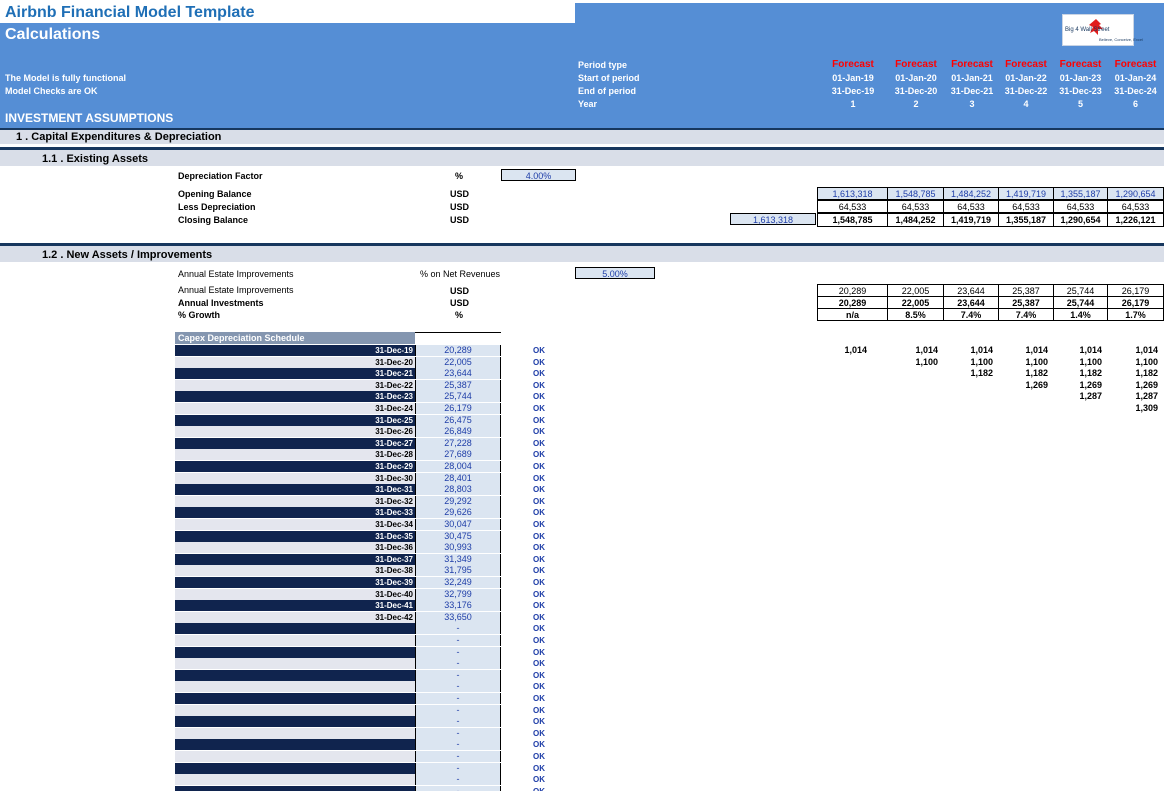  Describe the element at coordinates (295, 629) in the screenshot. I see `schedule-date` at that location.